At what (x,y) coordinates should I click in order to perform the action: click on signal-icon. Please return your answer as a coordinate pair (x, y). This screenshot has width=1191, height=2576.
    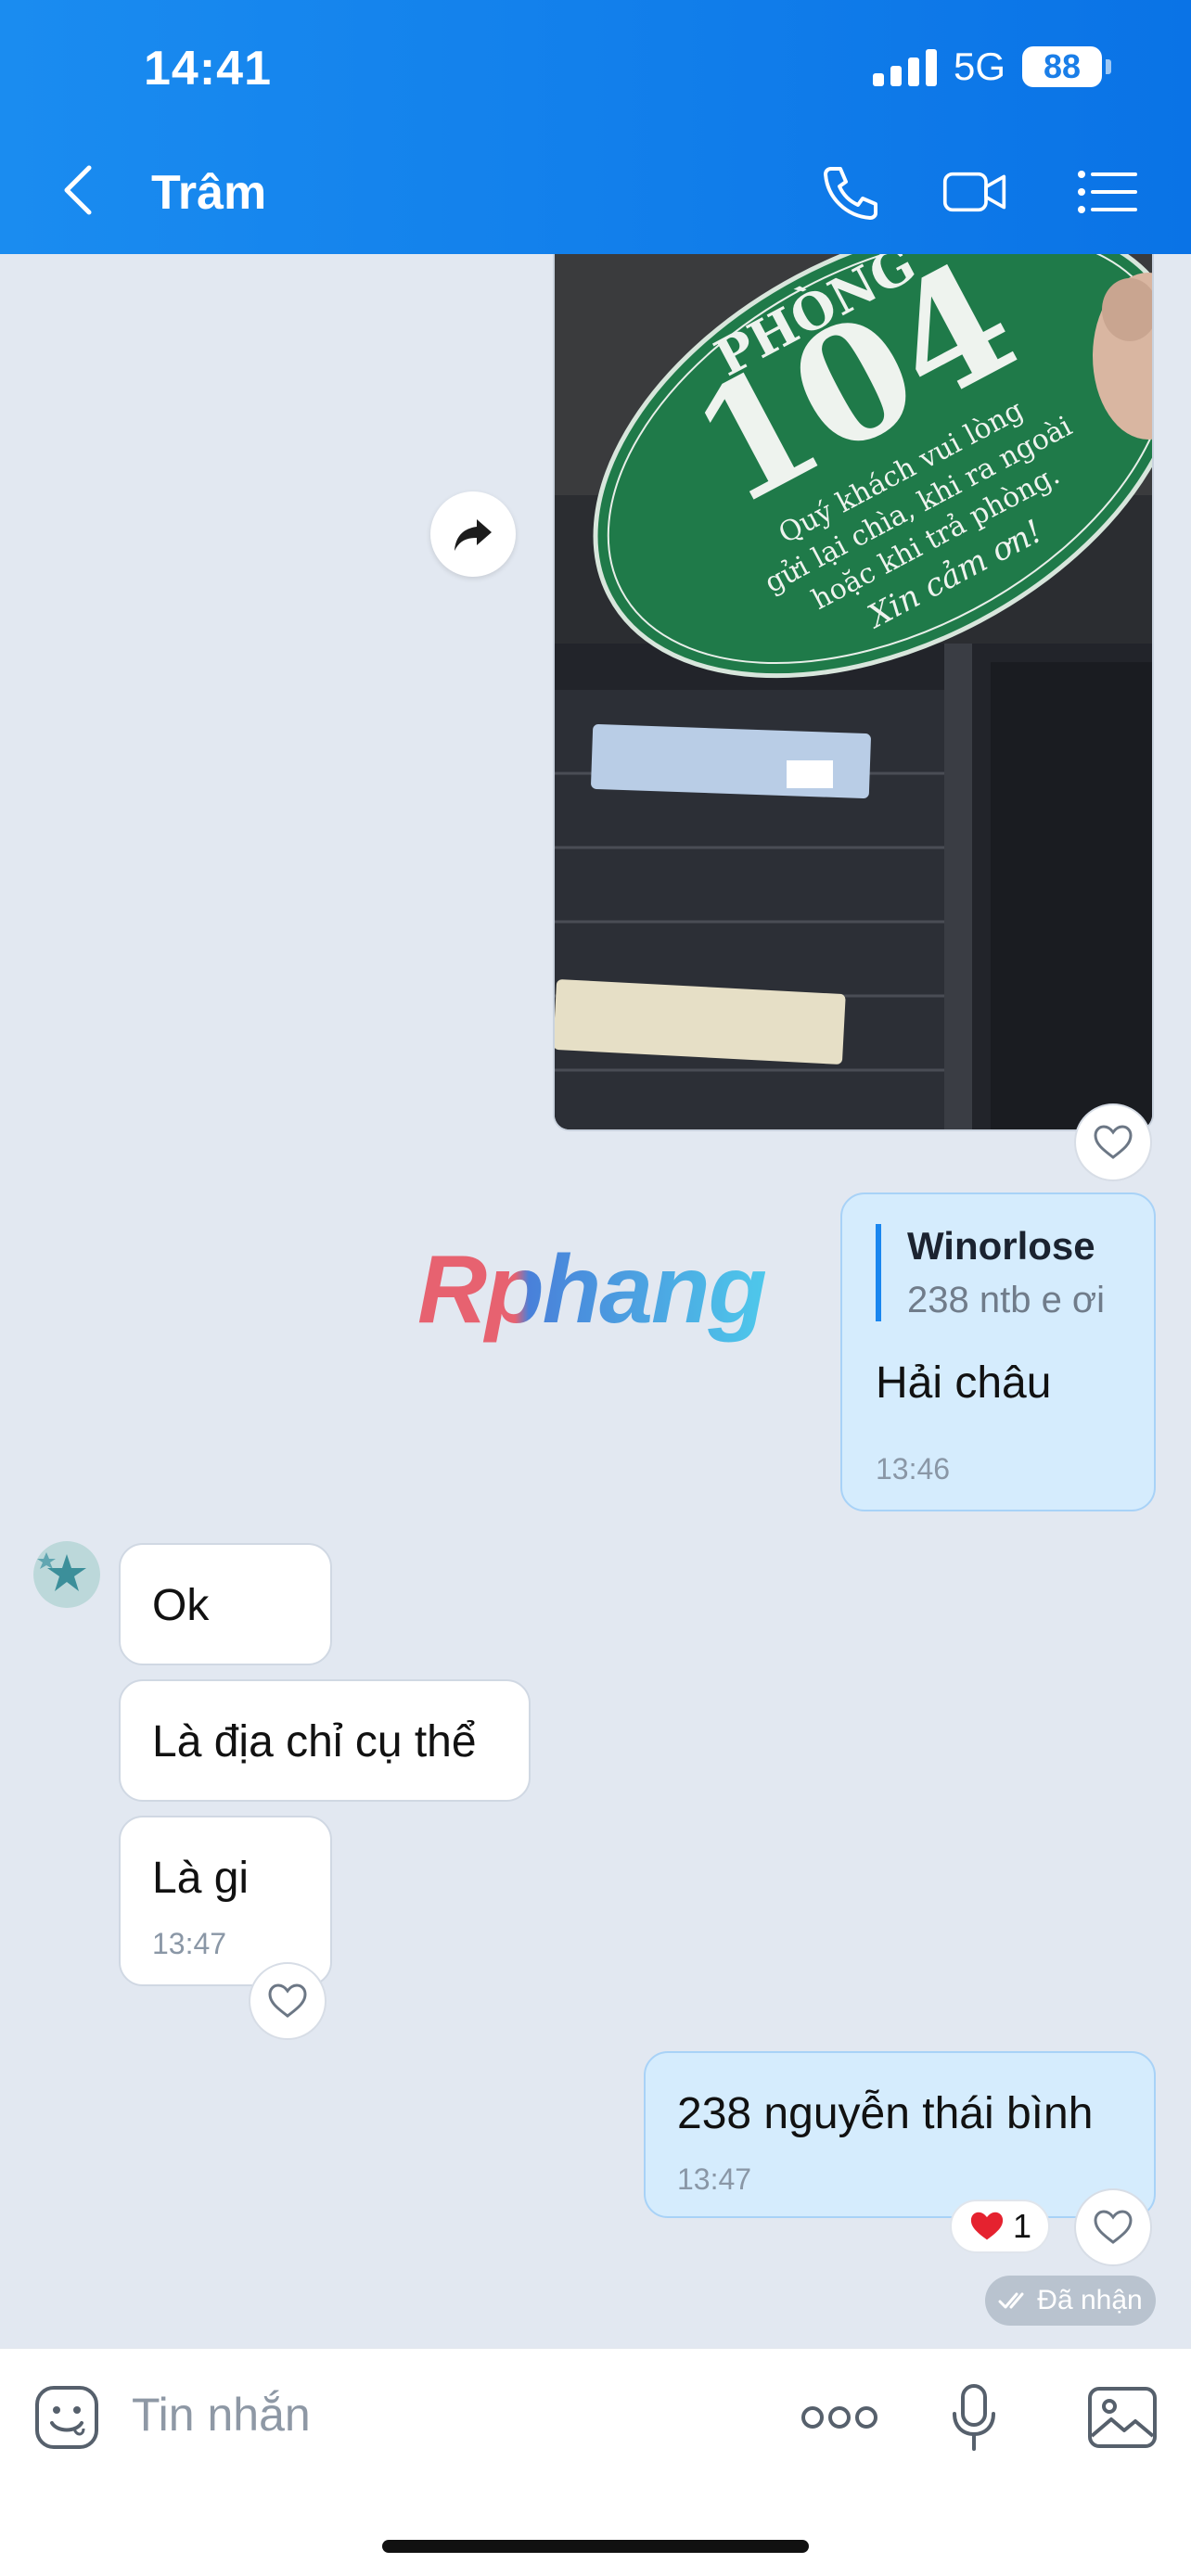
    Looking at the image, I should click on (905, 66).